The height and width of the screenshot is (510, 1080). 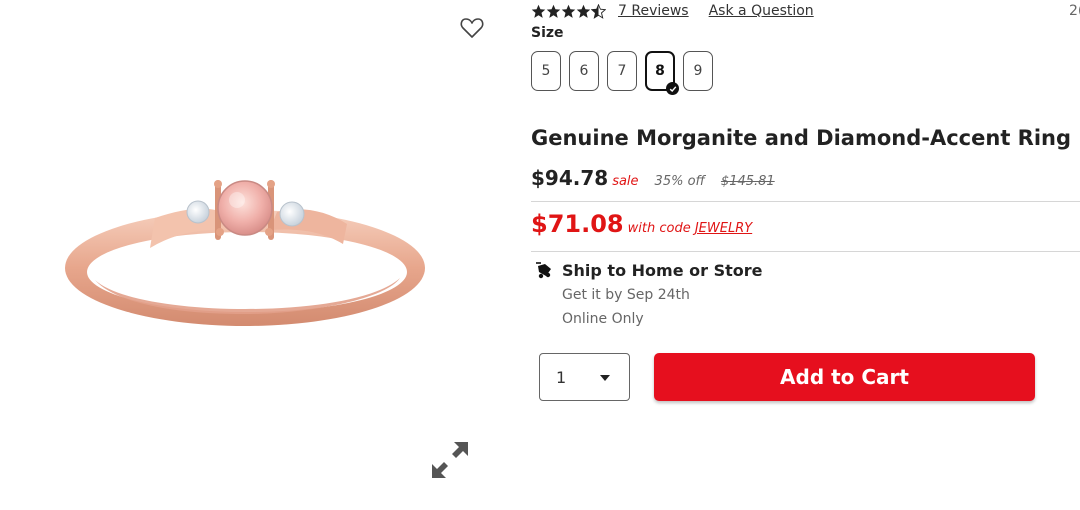 What do you see at coordinates (844, 377) in the screenshot?
I see `add-to-cart-button: Add to Cart` at bounding box center [844, 377].